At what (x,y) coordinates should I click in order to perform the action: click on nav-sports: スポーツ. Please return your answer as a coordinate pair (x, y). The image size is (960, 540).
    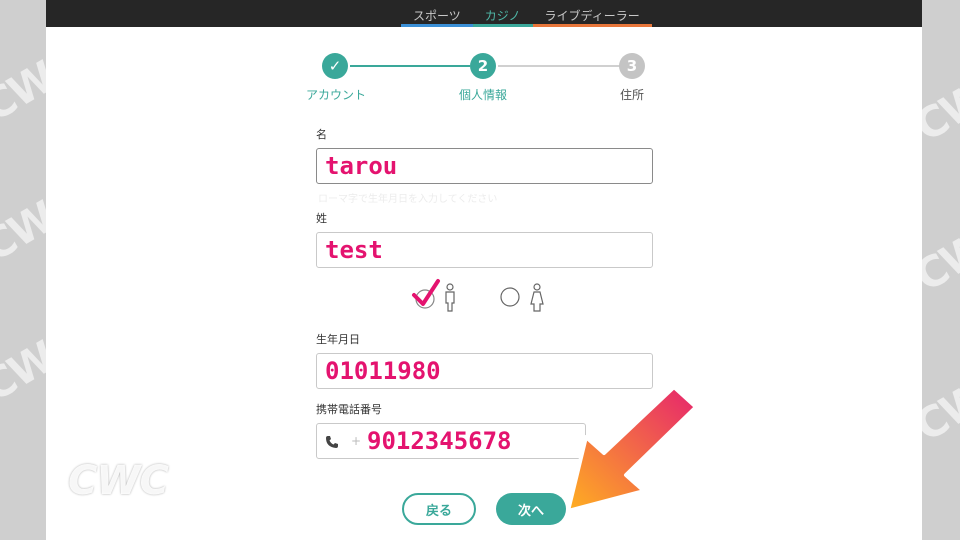
    Looking at the image, I should click on (437, 13).